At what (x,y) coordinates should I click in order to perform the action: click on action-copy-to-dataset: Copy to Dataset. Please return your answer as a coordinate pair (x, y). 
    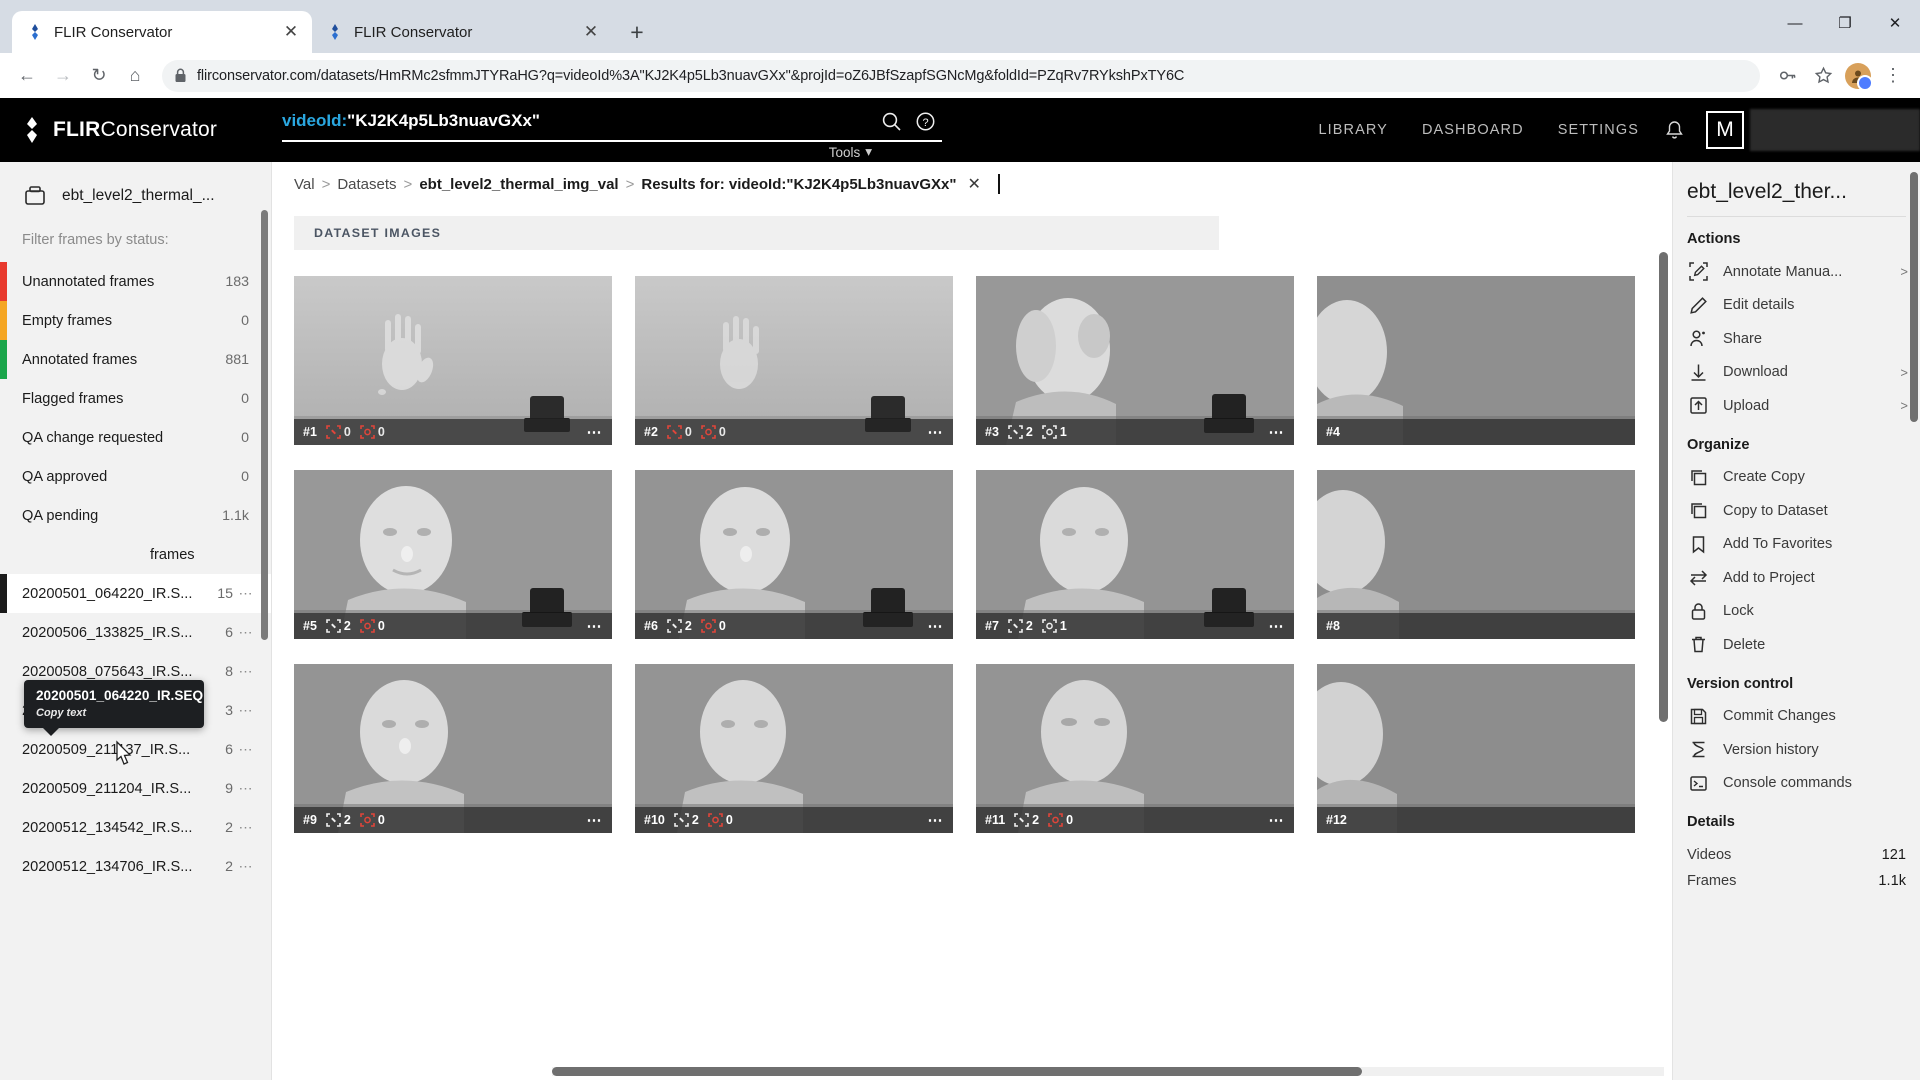
    Looking at the image, I should click on (1796, 511).